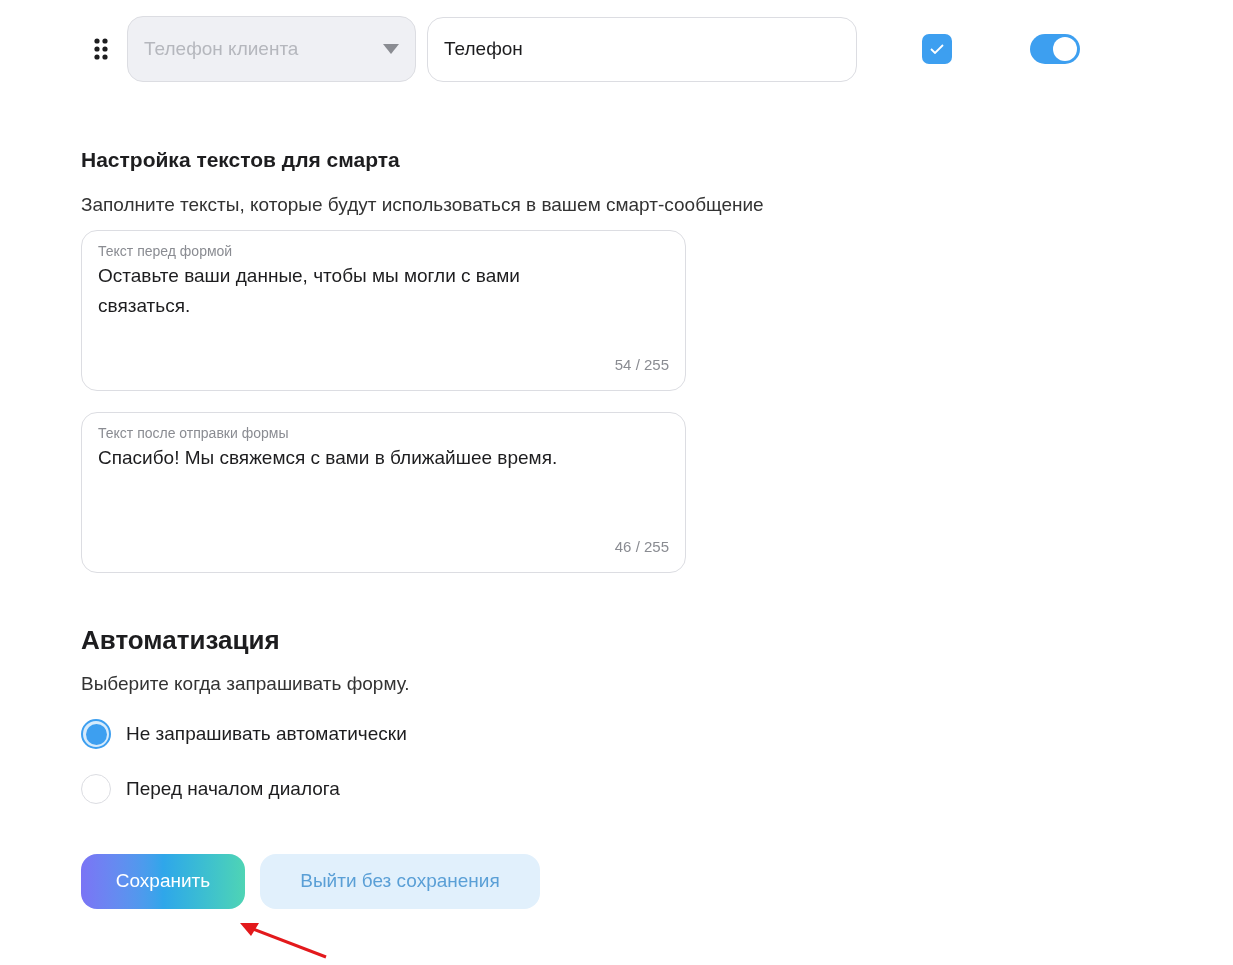 The height and width of the screenshot is (965, 1233). I want to click on field-label: Текст перед формой, so click(166, 251).